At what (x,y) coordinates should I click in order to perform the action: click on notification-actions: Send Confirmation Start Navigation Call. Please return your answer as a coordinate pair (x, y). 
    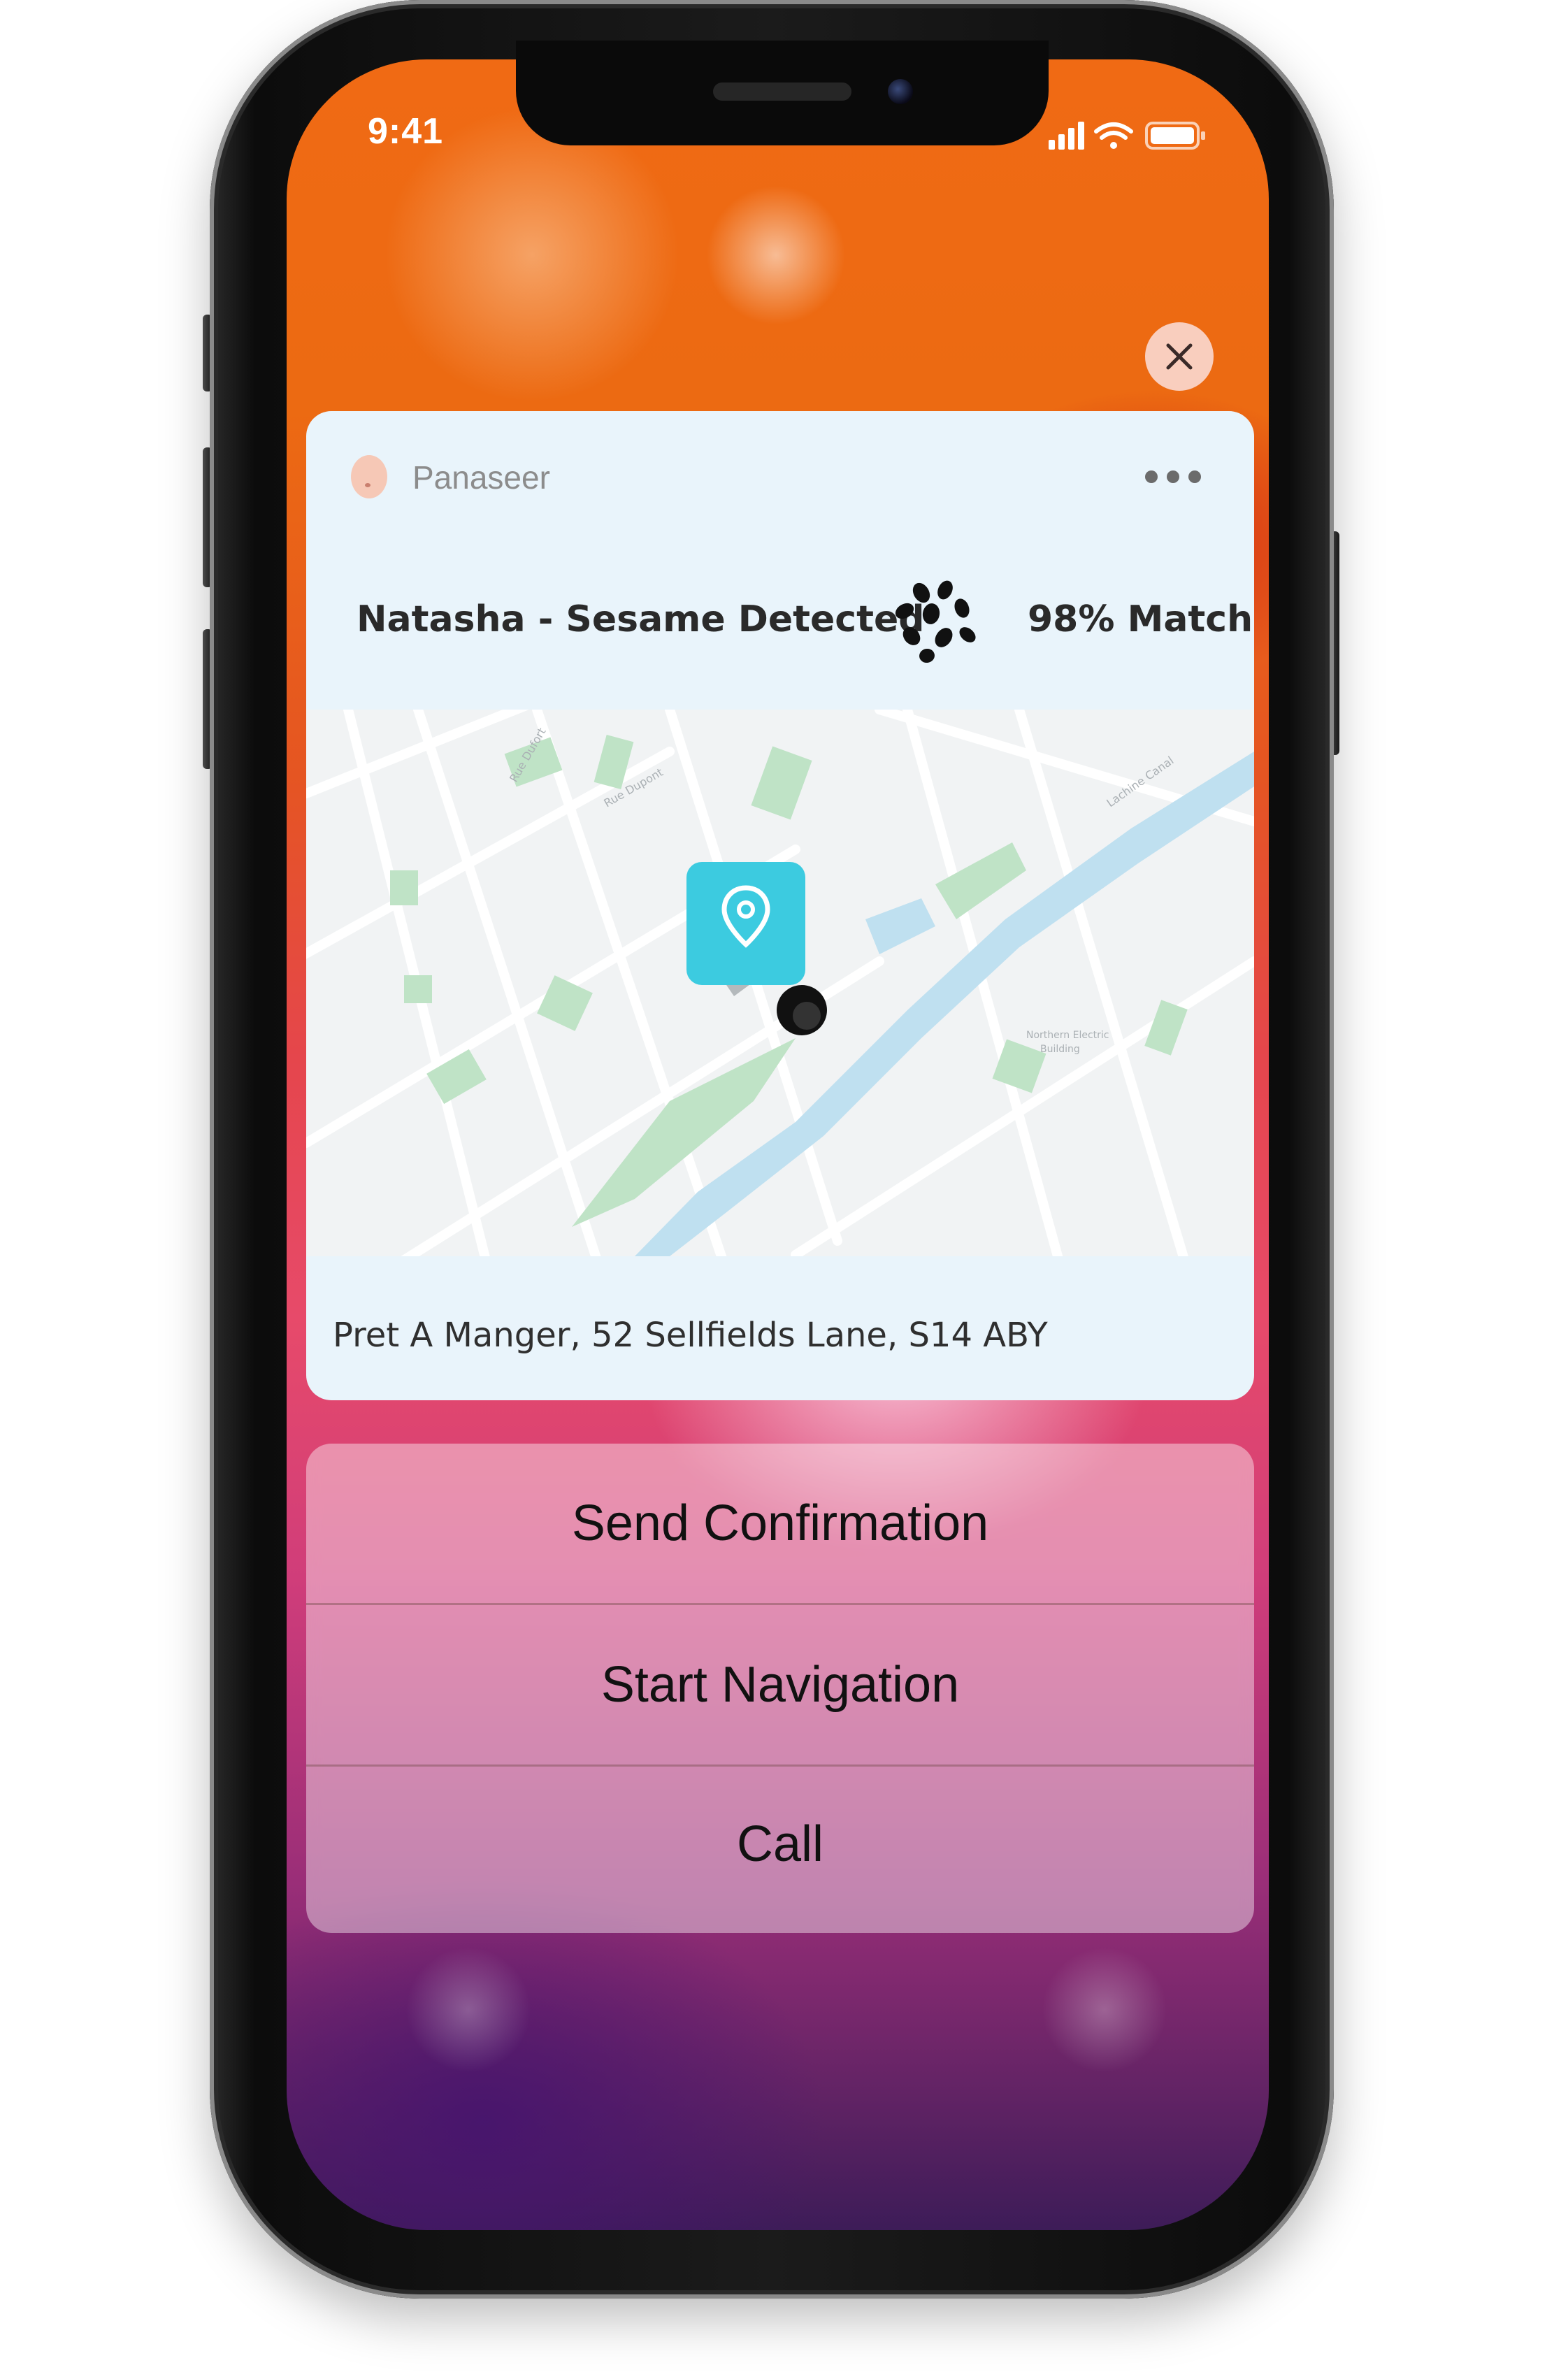
    Looking at the image, I should click on (780, 1688).